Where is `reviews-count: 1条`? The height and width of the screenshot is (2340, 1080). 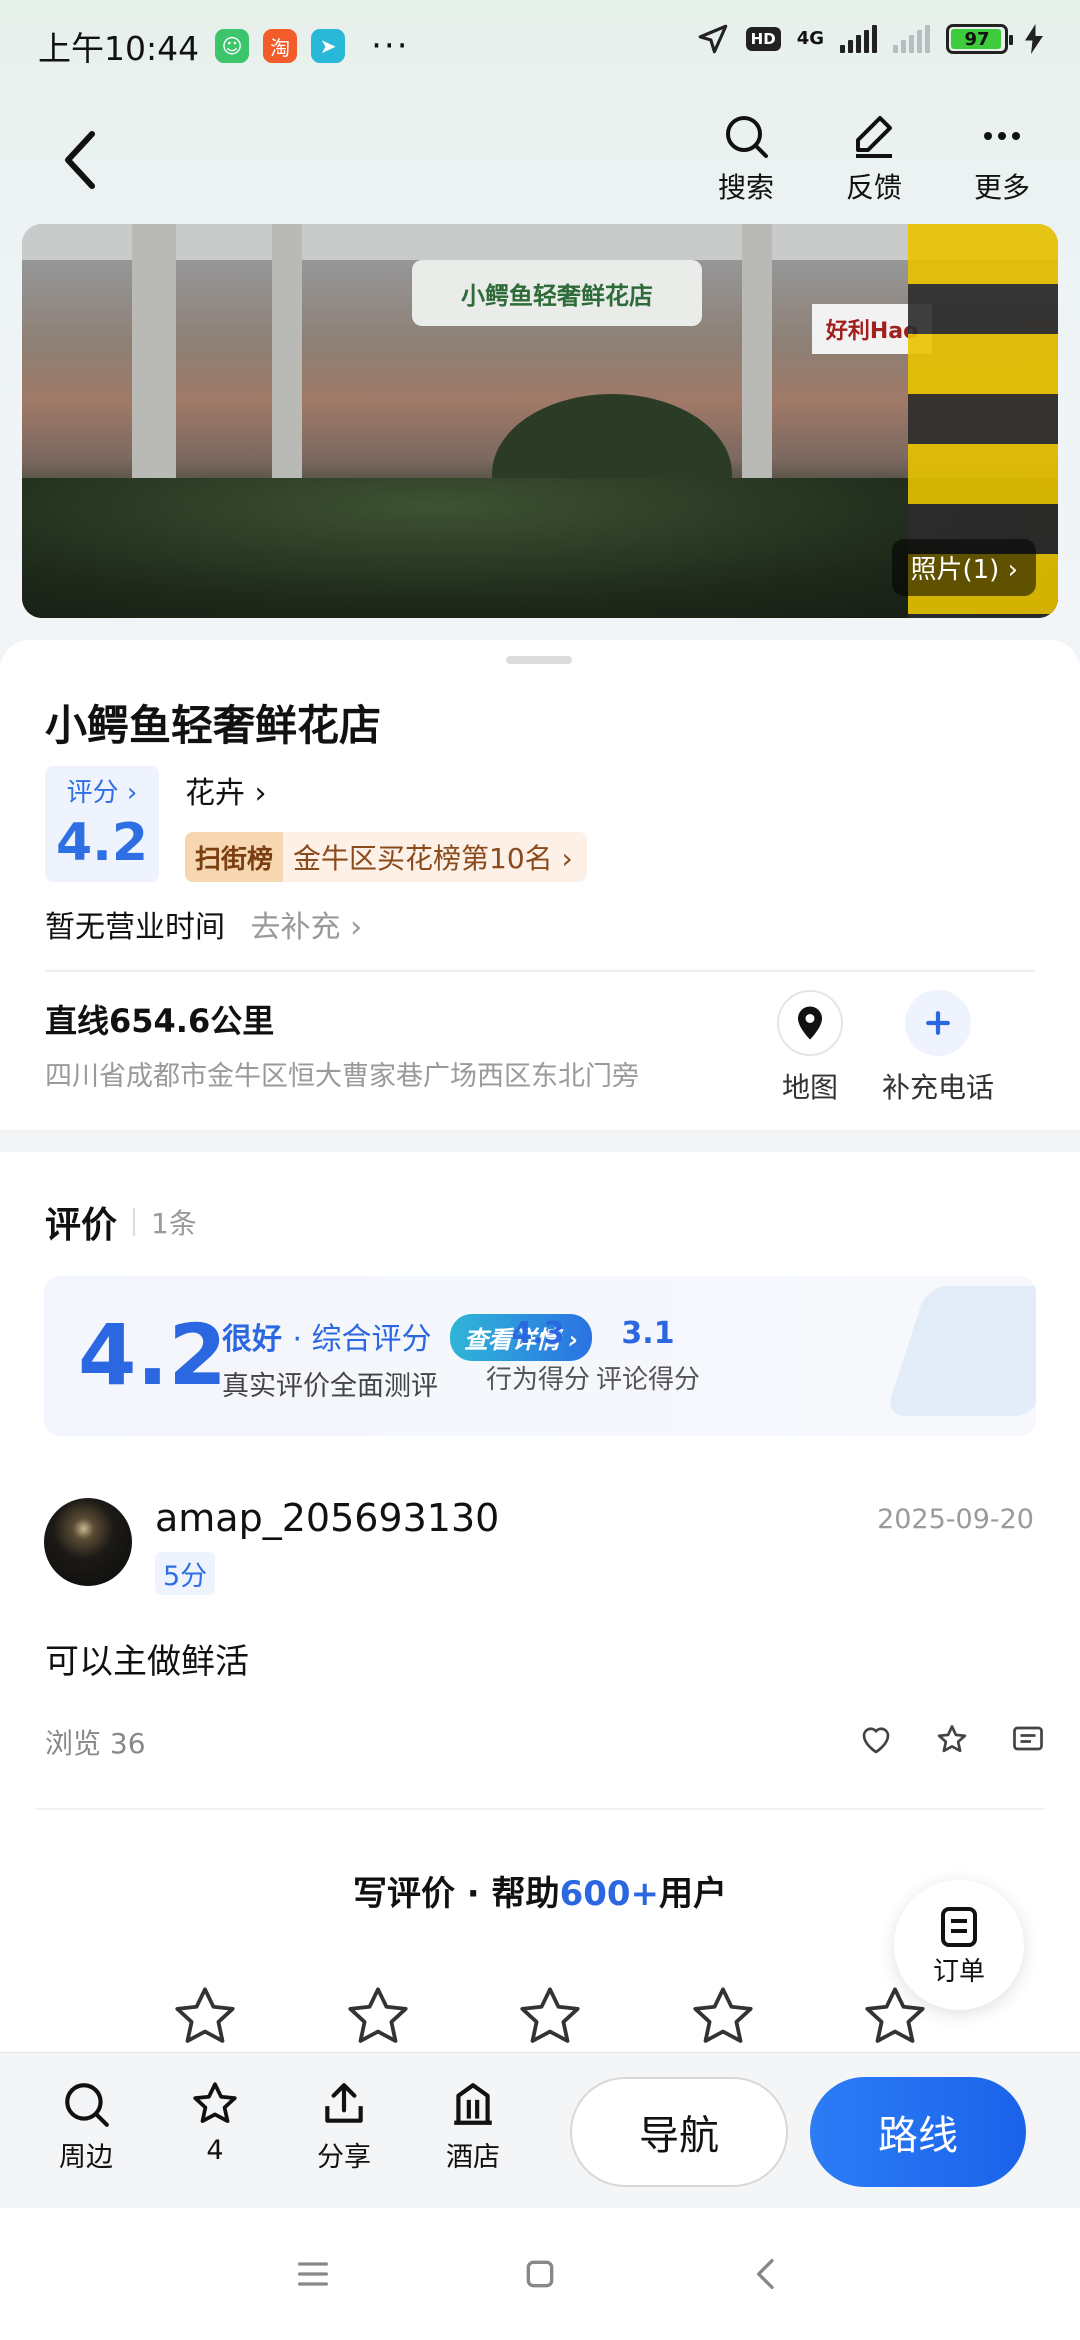 reviews-count: 1条 is located at coordinates (174, 1223).